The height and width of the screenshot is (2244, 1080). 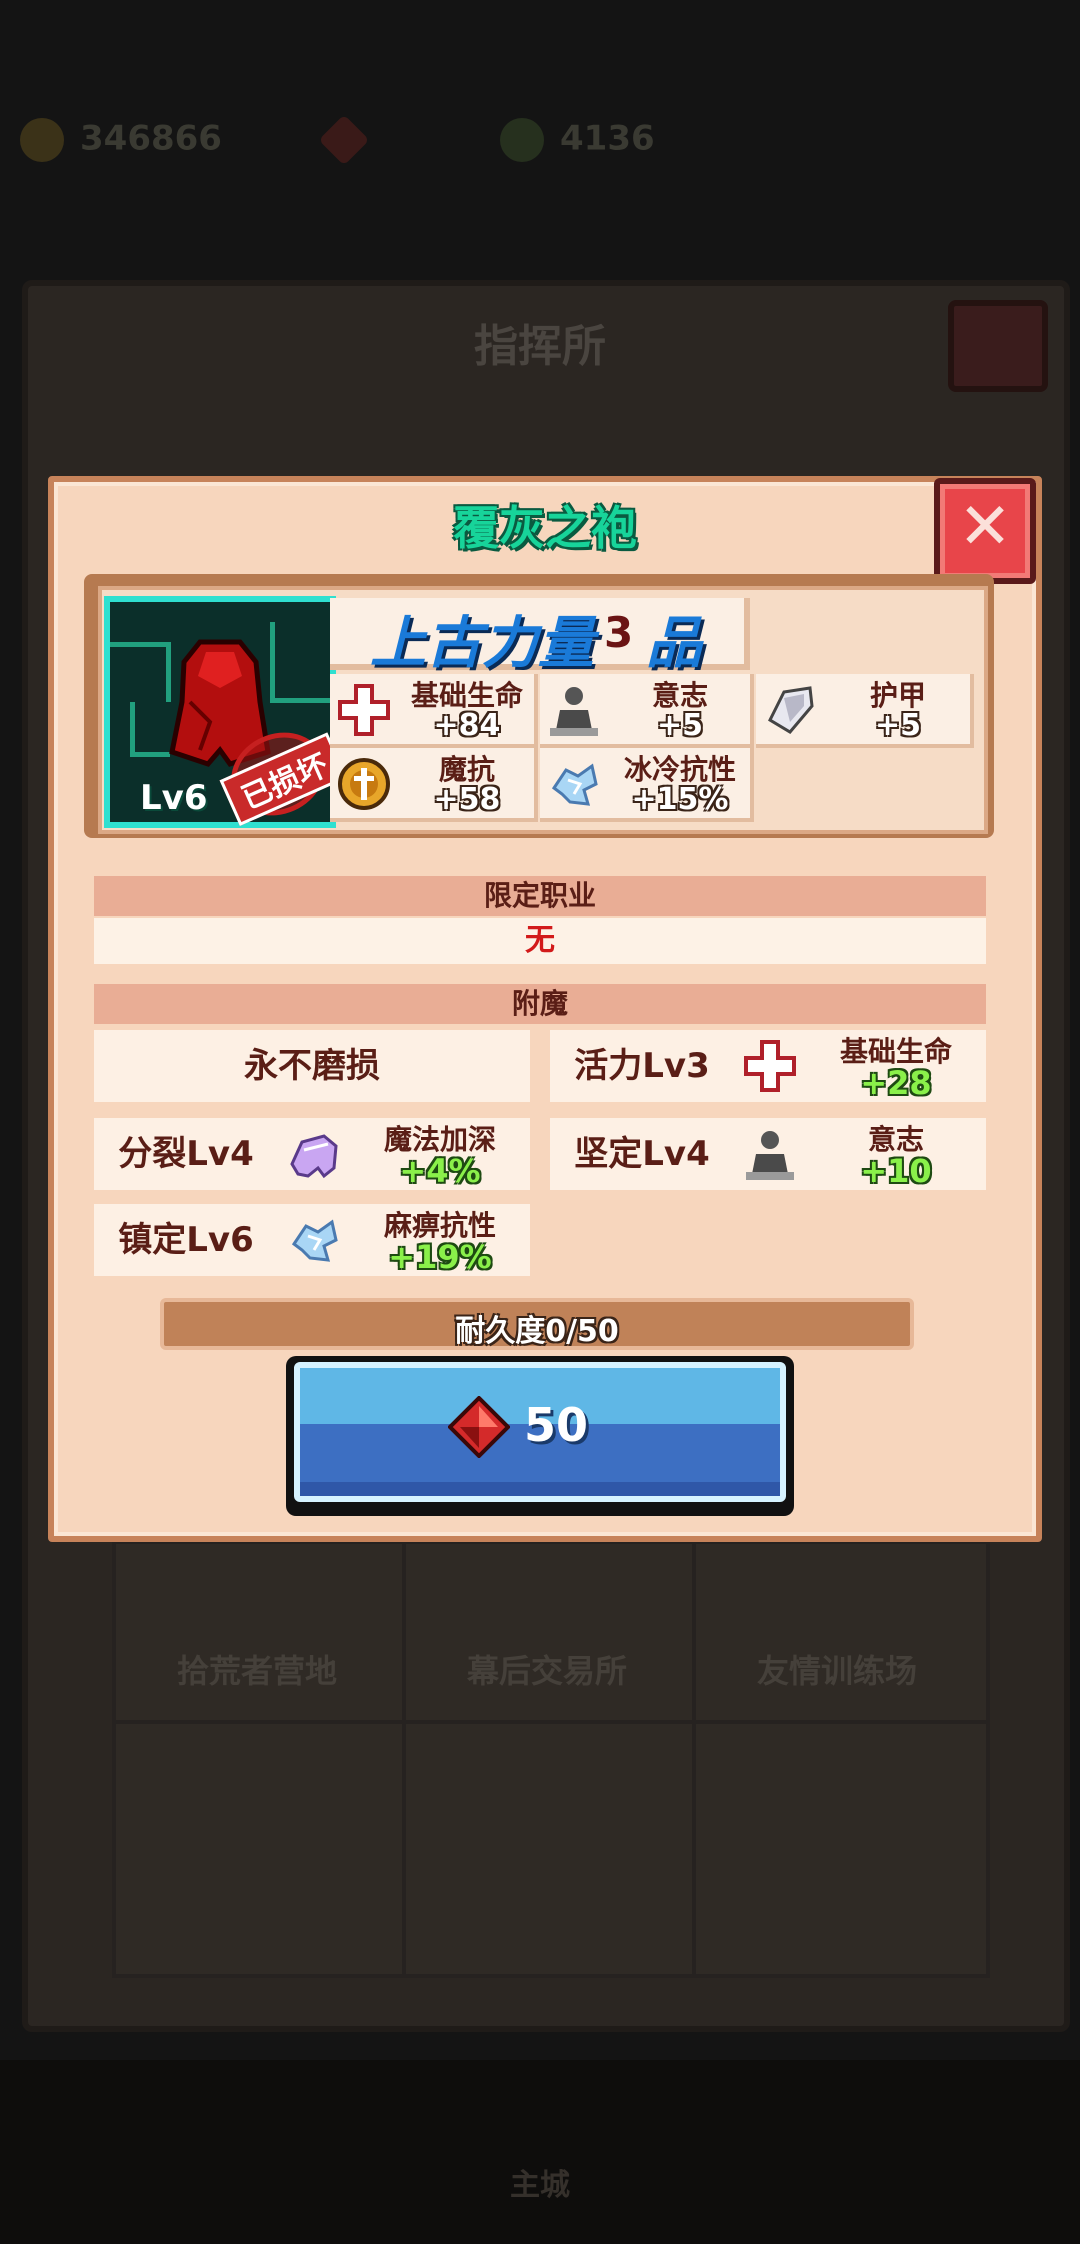 I want to click on close-icon: ✕, so click(x=985, y=527).